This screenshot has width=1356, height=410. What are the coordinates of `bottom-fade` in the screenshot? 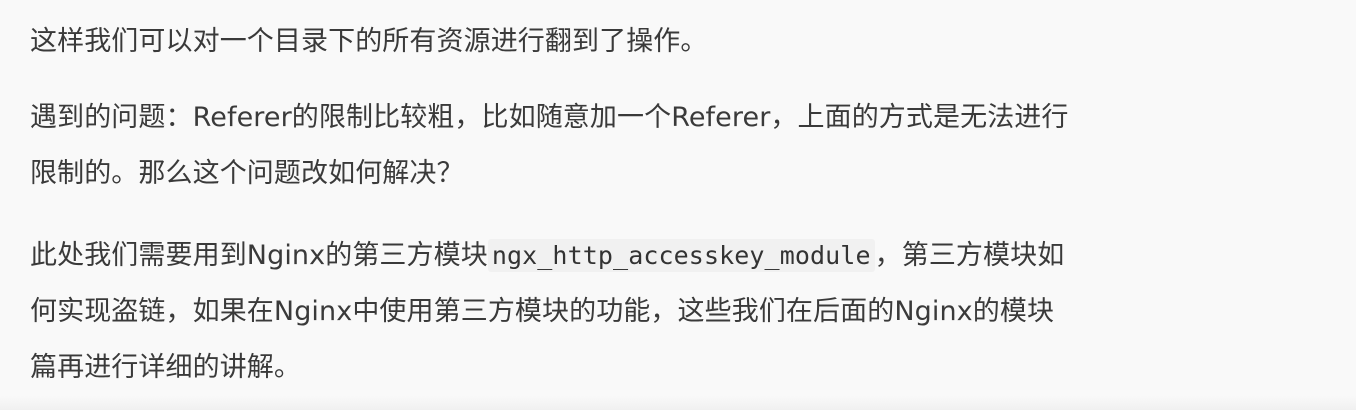 It's located at (678, 403).